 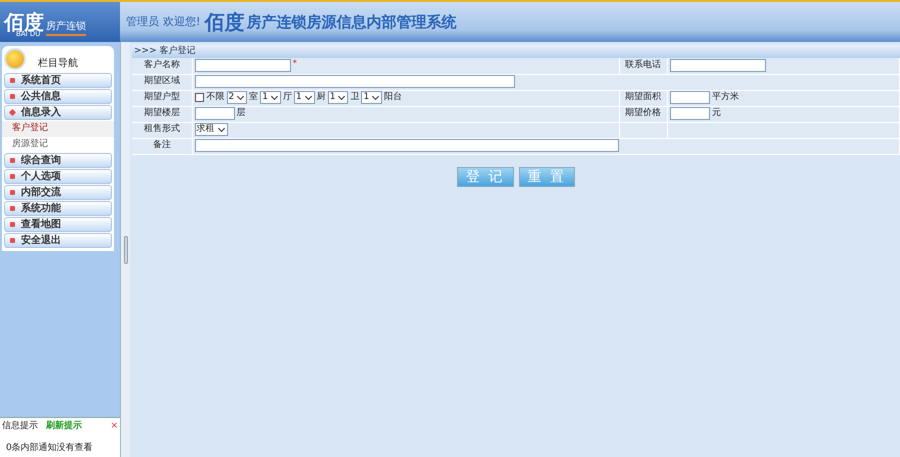 I want to click on field-label: 备注, so click(x=162, y=146).